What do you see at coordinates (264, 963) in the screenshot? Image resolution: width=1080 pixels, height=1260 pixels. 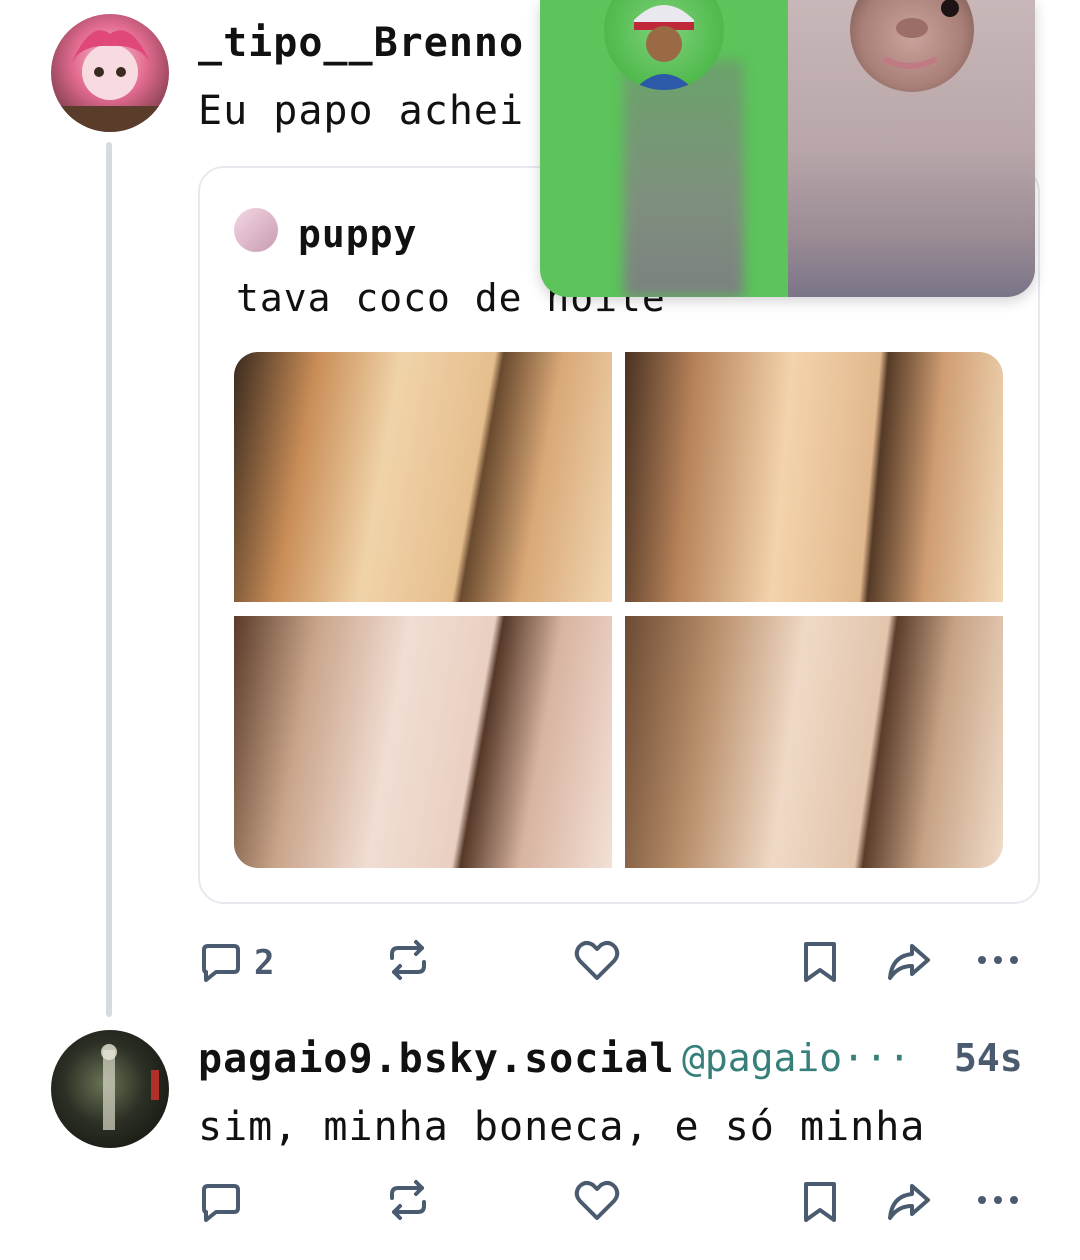 I see `reply-count: 2` at bounding box center [264, 963].